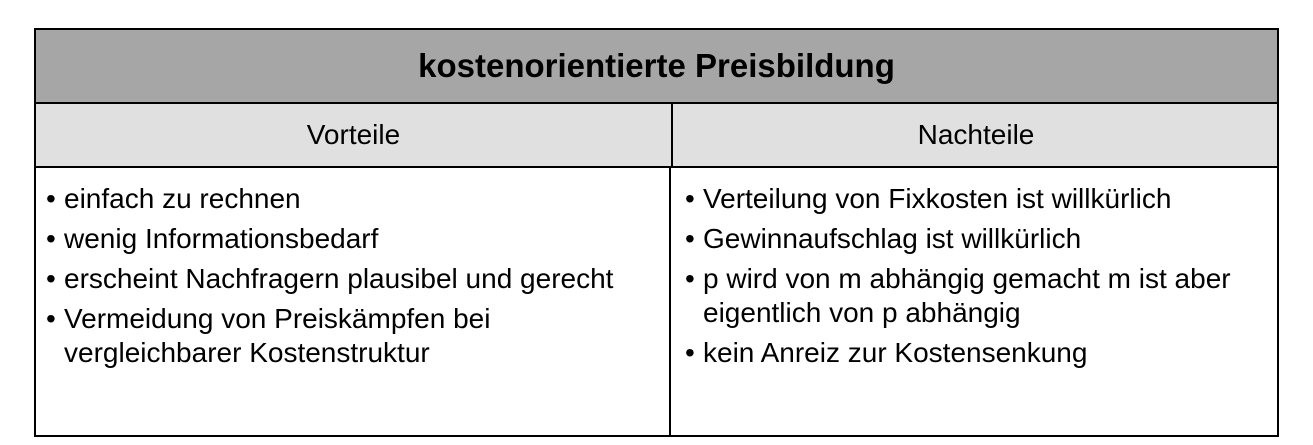 The image size is (1313, 445). Describe the element at coordinates (981, 199) in the screenshot. I see `list-item: Verteilung von Fixkosten ist willkürlich` at that location.